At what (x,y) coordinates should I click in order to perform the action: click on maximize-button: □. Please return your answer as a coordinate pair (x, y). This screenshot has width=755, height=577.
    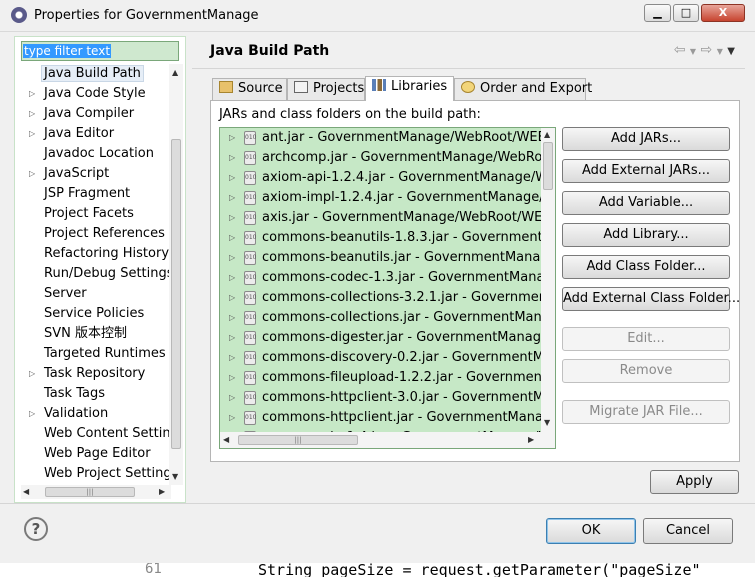
    Looking at the image, I should click on (686, 13).